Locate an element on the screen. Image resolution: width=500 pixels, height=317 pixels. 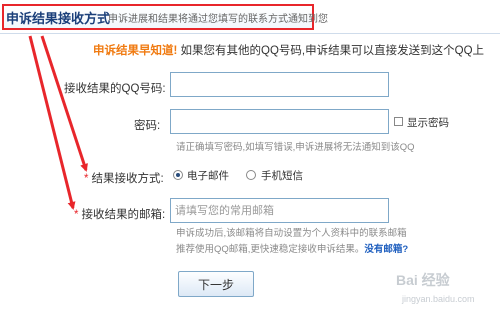
password-input is located at coordinates (279, 121).